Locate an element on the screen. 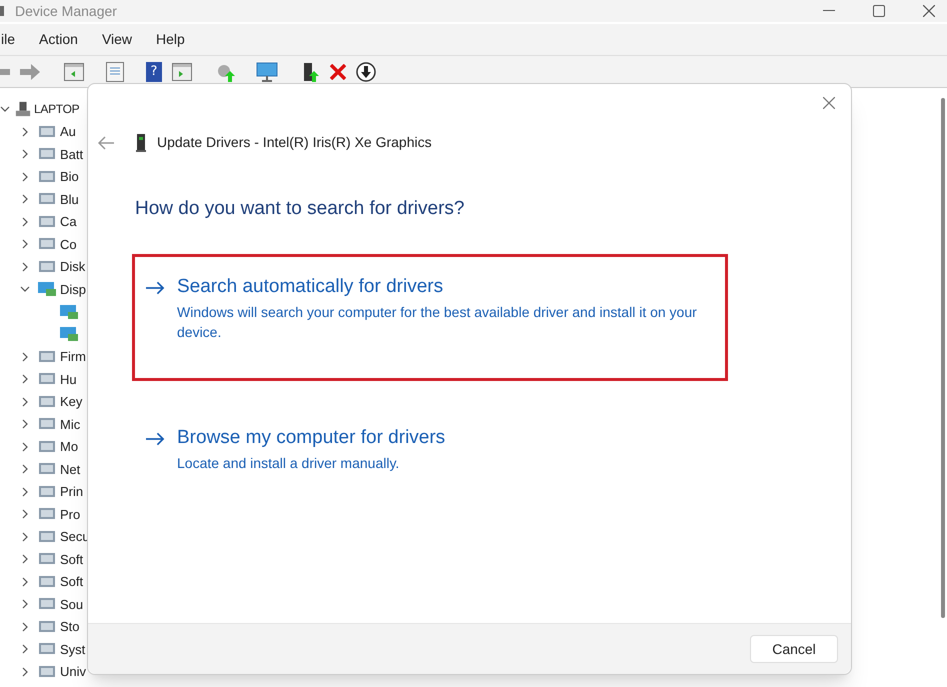 Image resolution: width=947 pixels, height=687 pixels. cancel-button: Cancel is located at coordinates (794, 649).